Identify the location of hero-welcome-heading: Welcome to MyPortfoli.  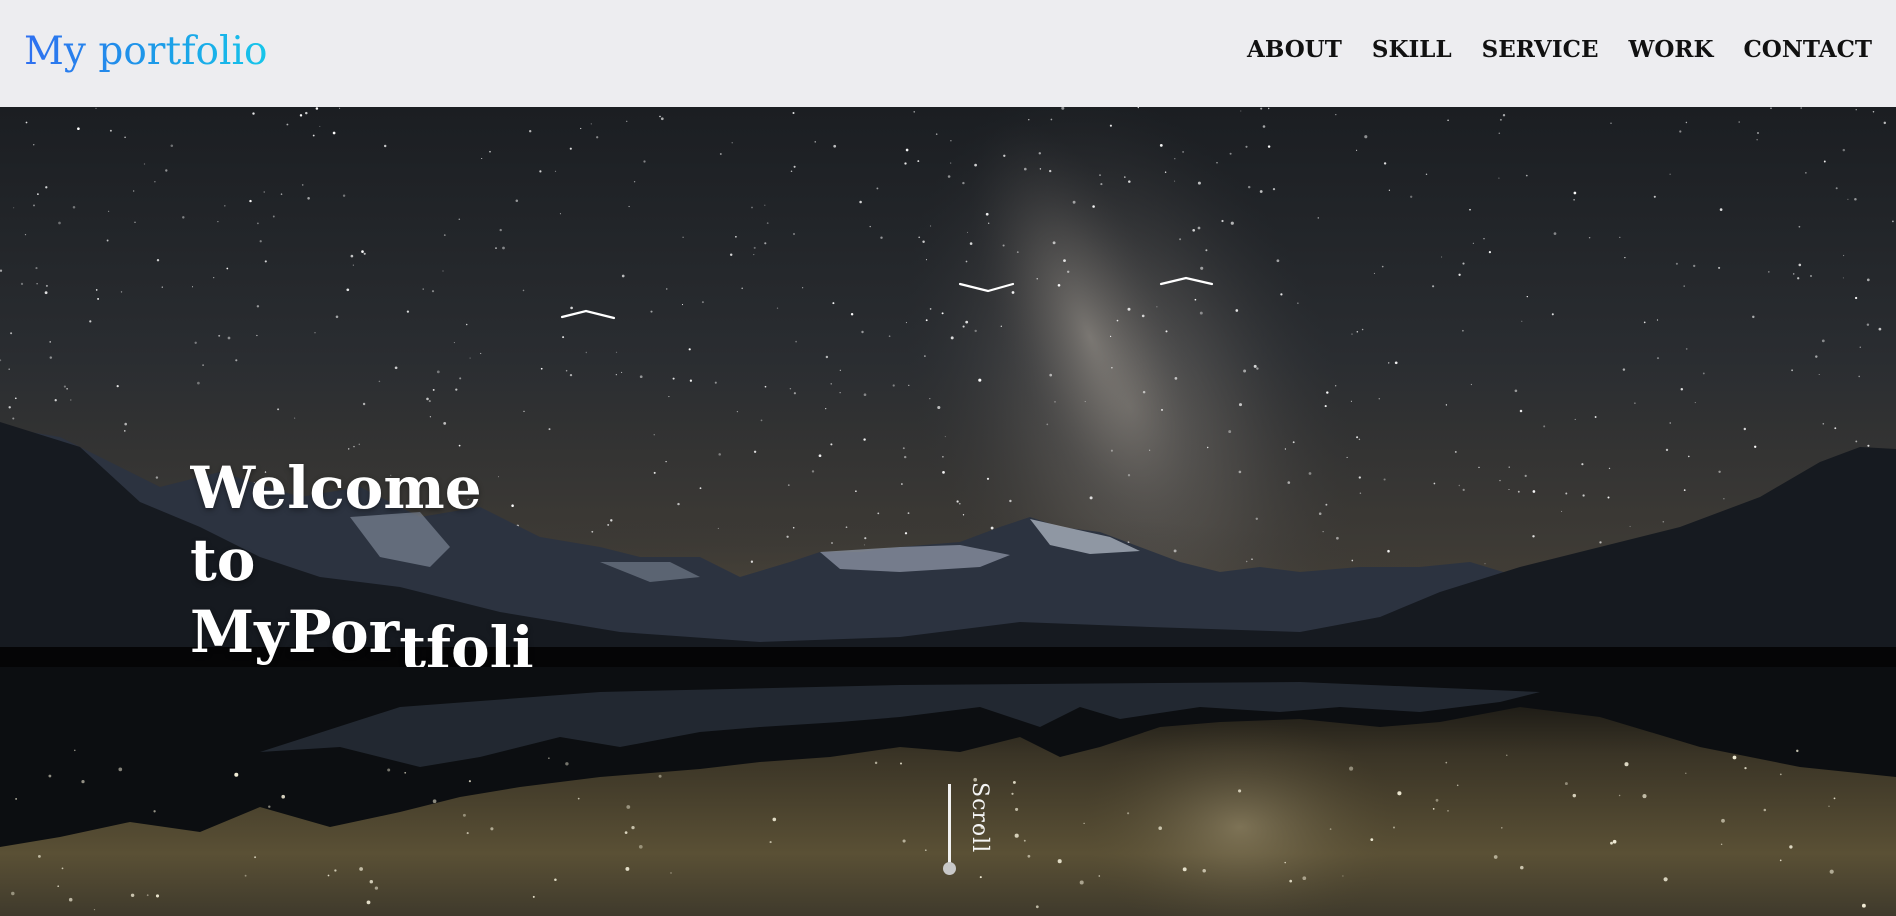
(370, 559).